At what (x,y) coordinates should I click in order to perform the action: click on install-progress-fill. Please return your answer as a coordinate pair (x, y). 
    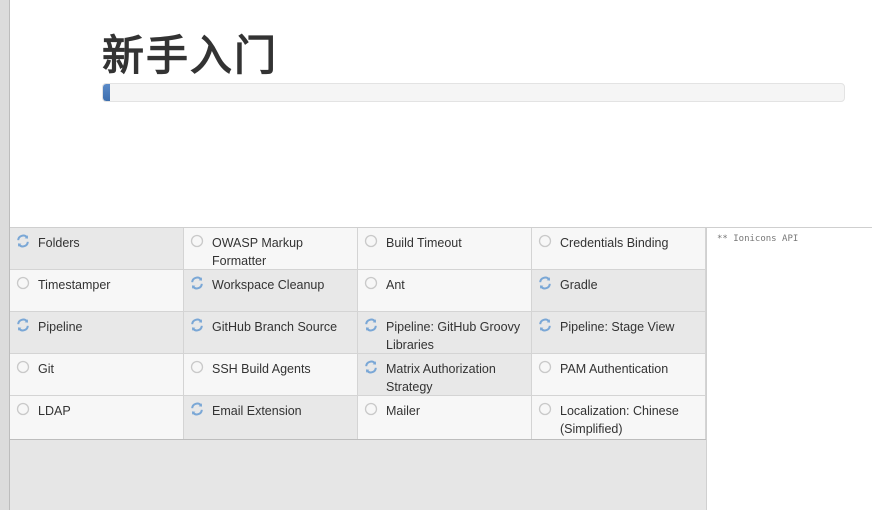
    Looking at the image, I should click on (107, 92).